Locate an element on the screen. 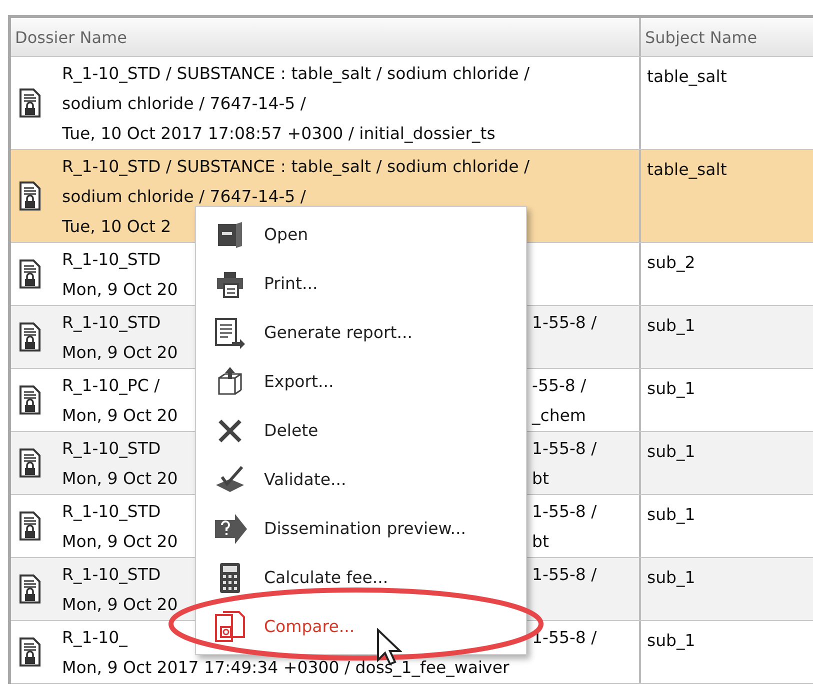  dossier-name-text: R_1-10_ is located at coordinates (95, 637).